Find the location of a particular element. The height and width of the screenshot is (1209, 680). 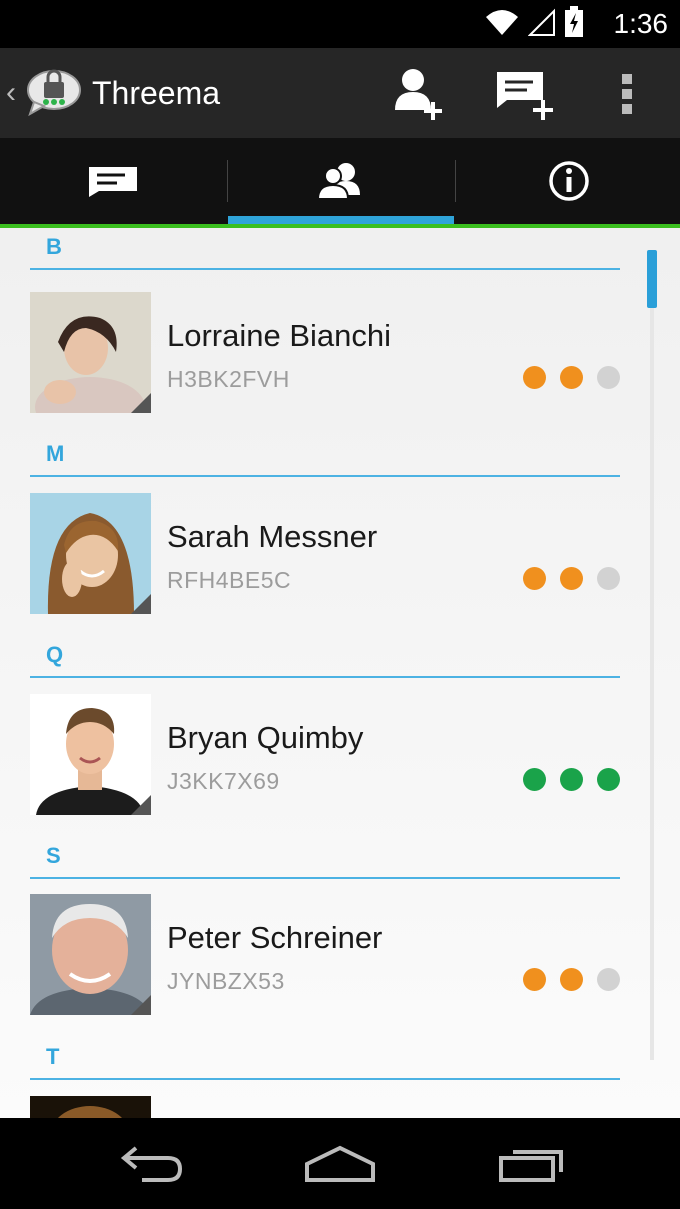

new-message-button is located at coordinates (523, 94).